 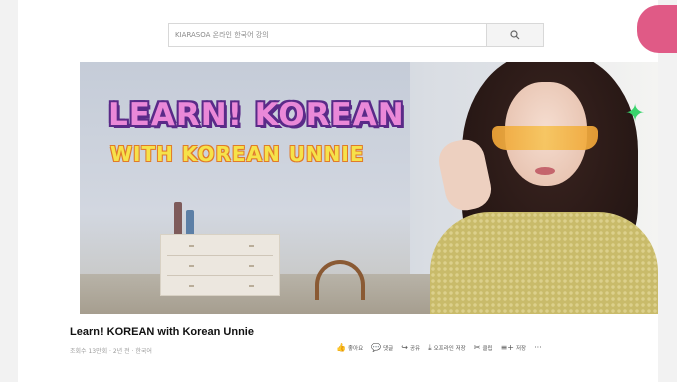 I want to click on search-button, so click(x=515, y=35).